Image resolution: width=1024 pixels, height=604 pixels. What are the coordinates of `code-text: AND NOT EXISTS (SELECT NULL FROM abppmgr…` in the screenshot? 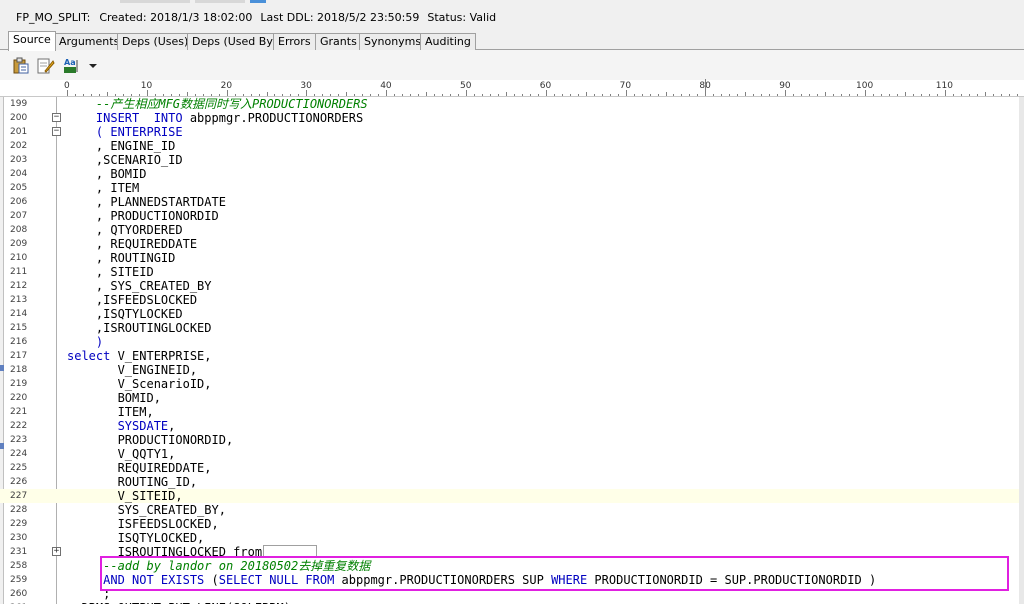 It's located at (490, 580).